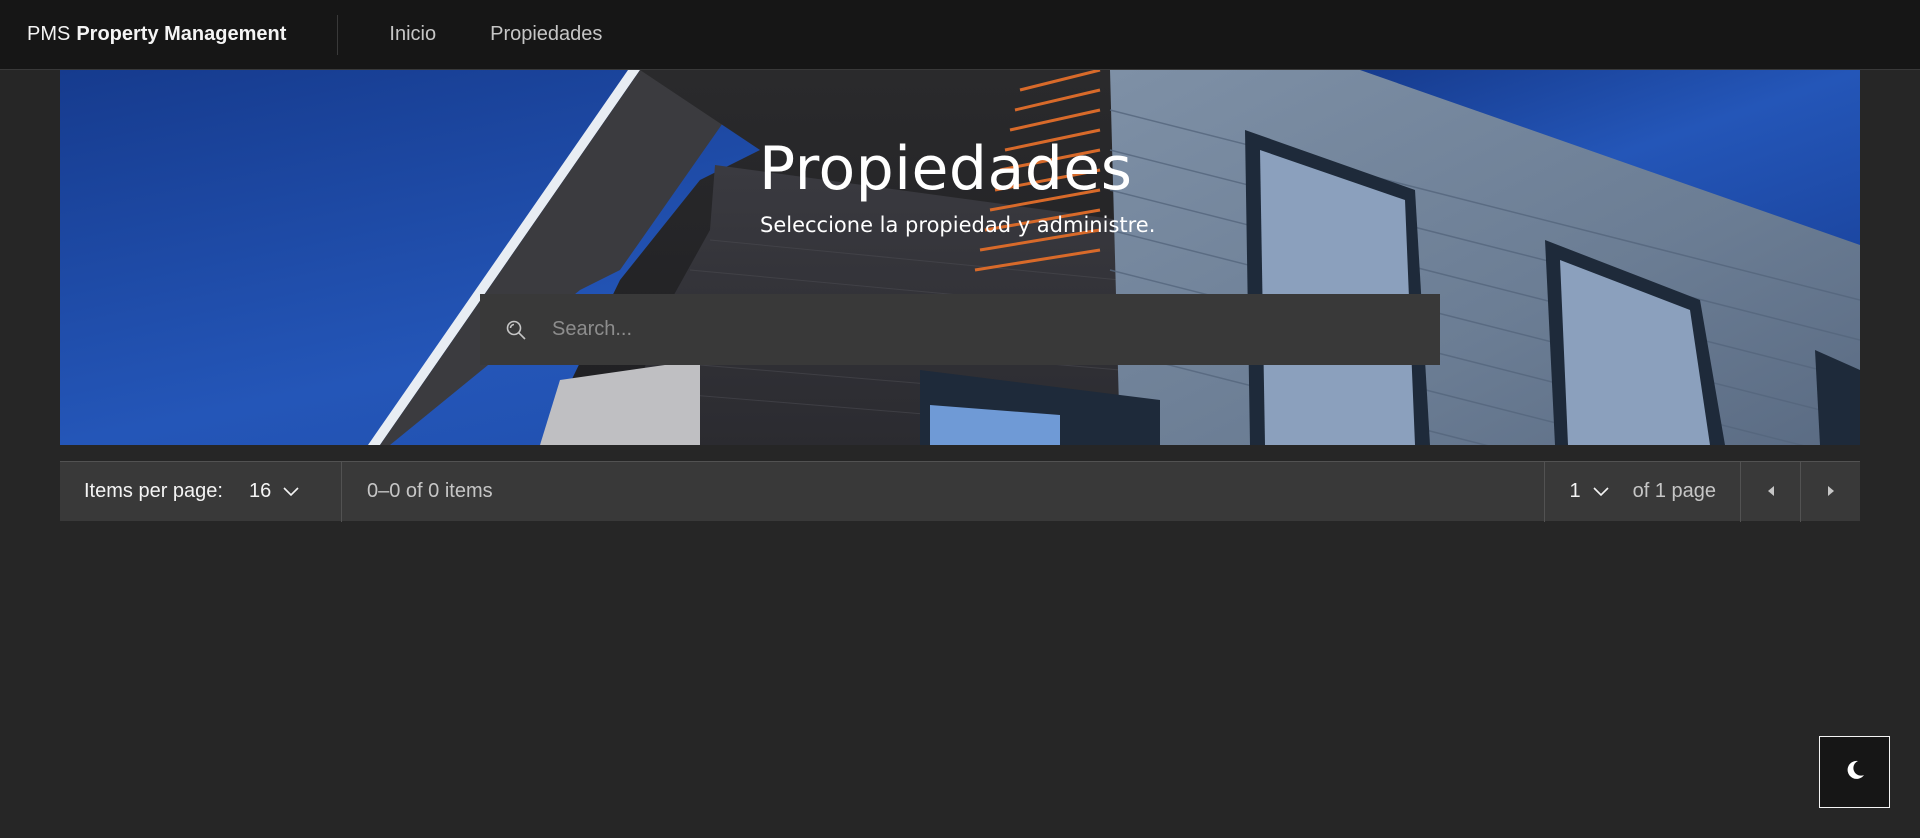 The image size is (1920, 838). Describe the element at coordinates (260, 491) in the screenshot. I see `items-per-page-value: 16` at that location.